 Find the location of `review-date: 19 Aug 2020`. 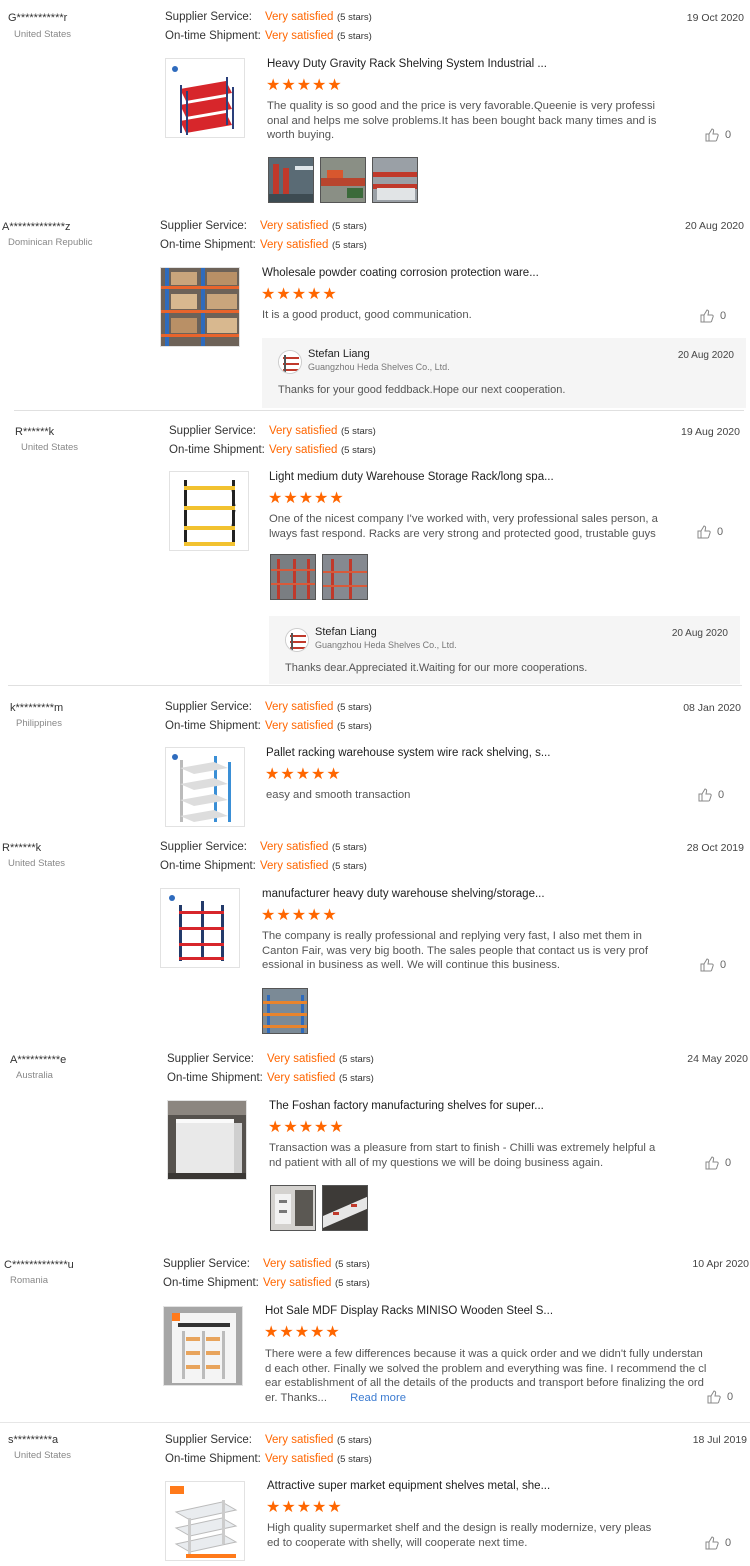

review-date: 19 Aug 2020 is located at coordinates (710, 432).